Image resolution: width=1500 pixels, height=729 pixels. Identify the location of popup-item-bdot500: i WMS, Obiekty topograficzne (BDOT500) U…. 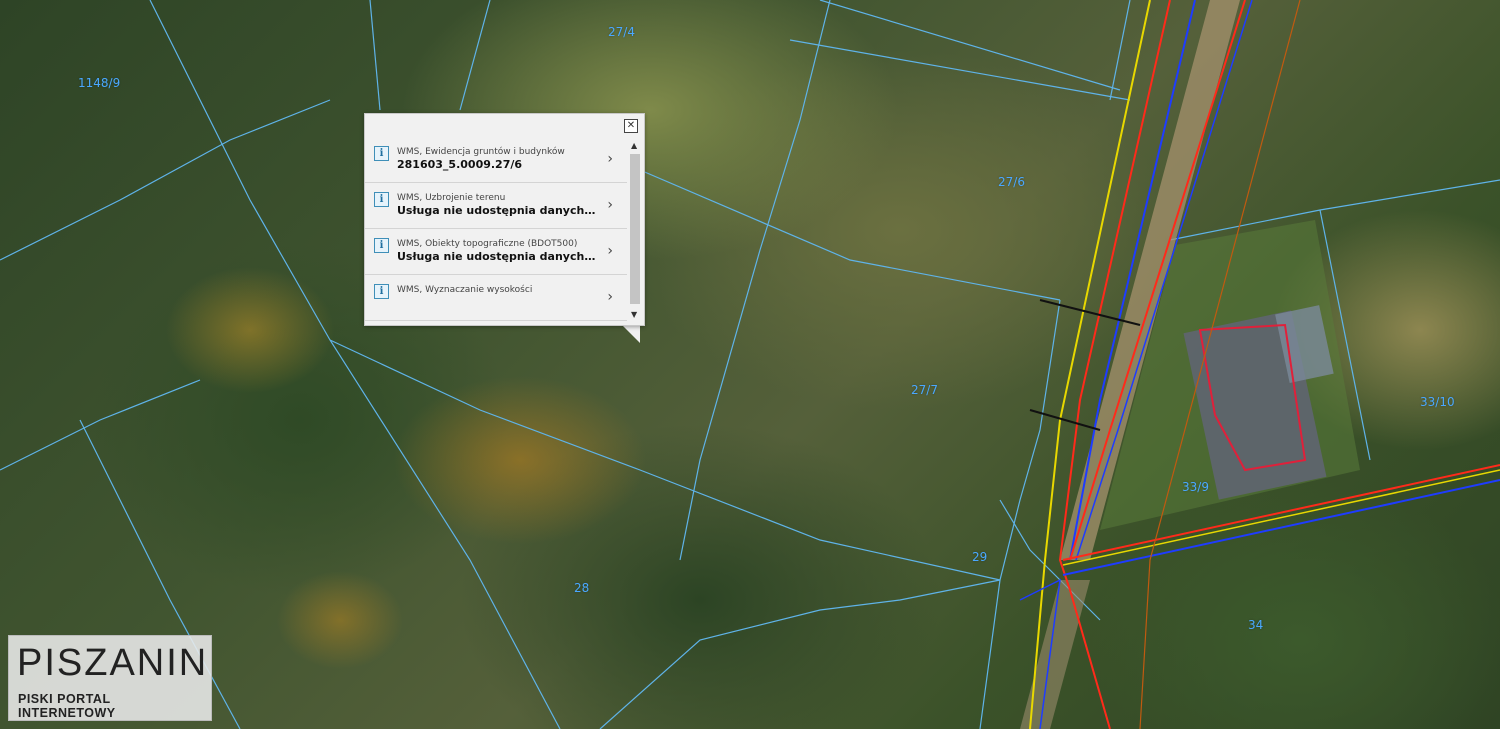
(496, 252).